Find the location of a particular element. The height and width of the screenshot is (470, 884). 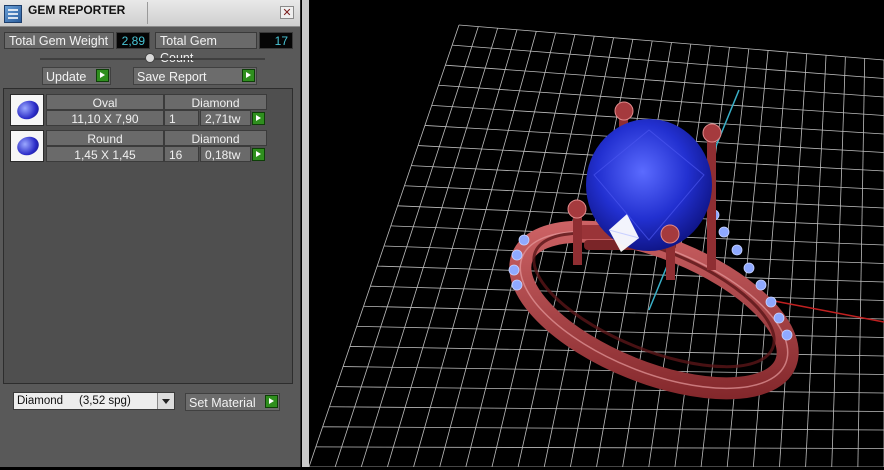

update-button: Update is located at coordinates (76, 76).